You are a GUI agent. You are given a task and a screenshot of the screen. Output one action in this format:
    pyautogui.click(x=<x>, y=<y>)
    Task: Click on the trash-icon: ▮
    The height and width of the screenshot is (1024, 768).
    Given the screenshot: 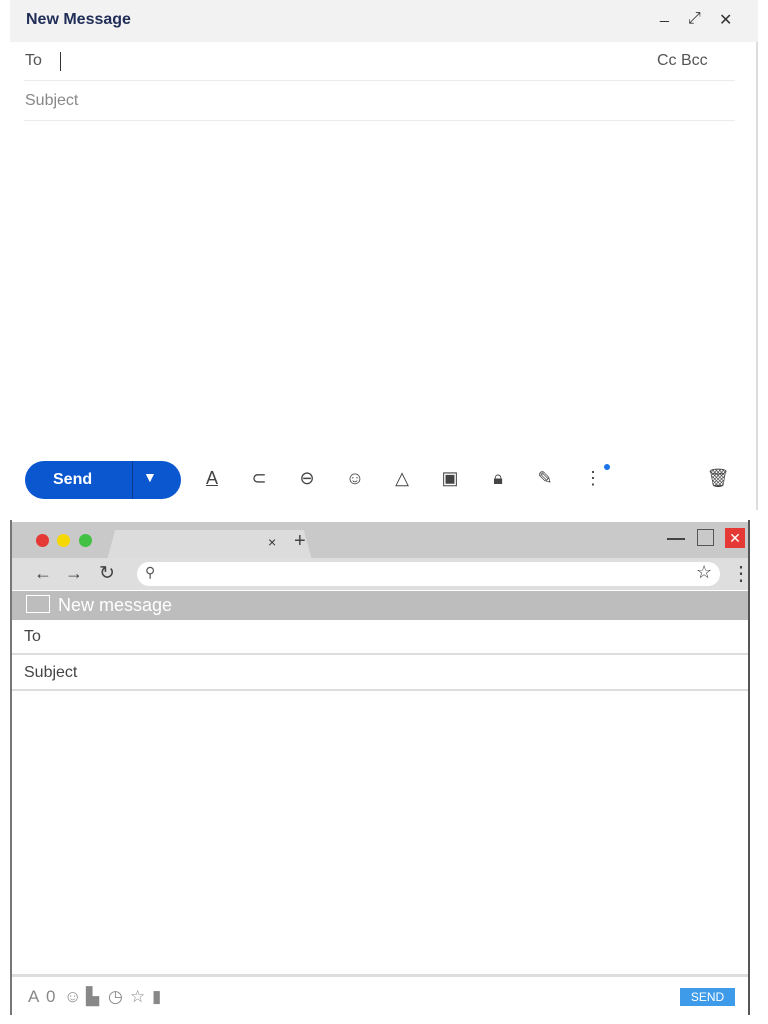 What is the action you would take?
    pyautogui.click(x=156, y=997)
    